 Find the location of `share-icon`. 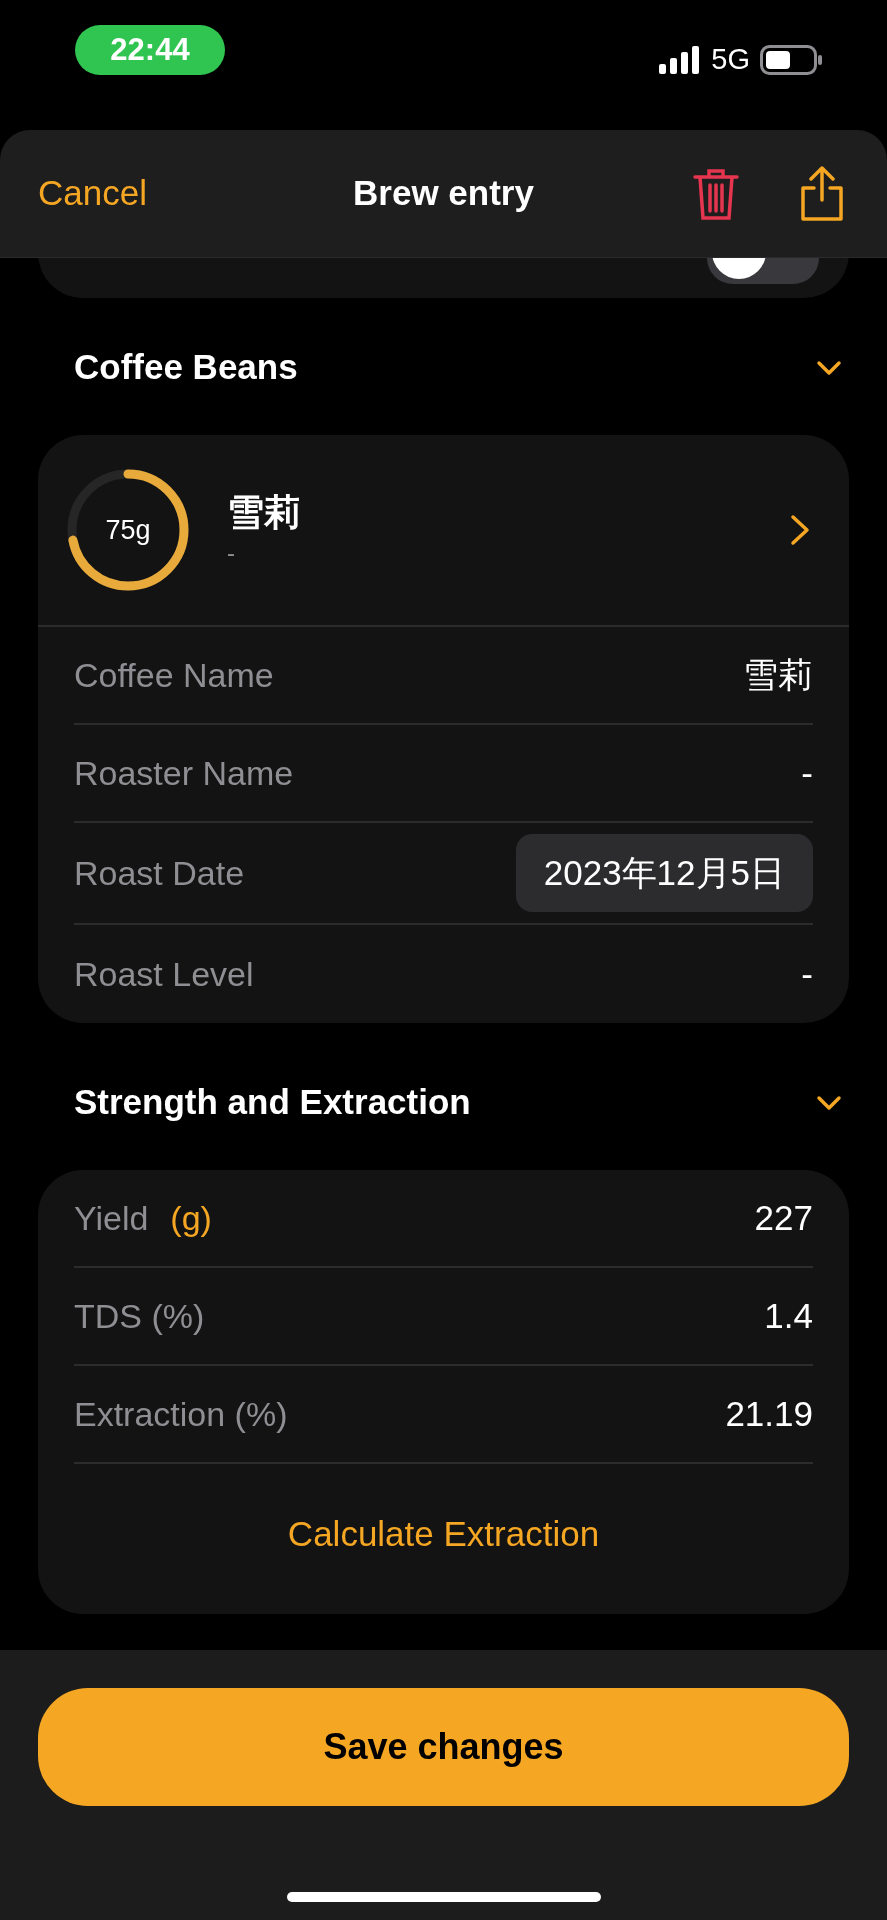

share-icon is located at coordinates (822, 193).